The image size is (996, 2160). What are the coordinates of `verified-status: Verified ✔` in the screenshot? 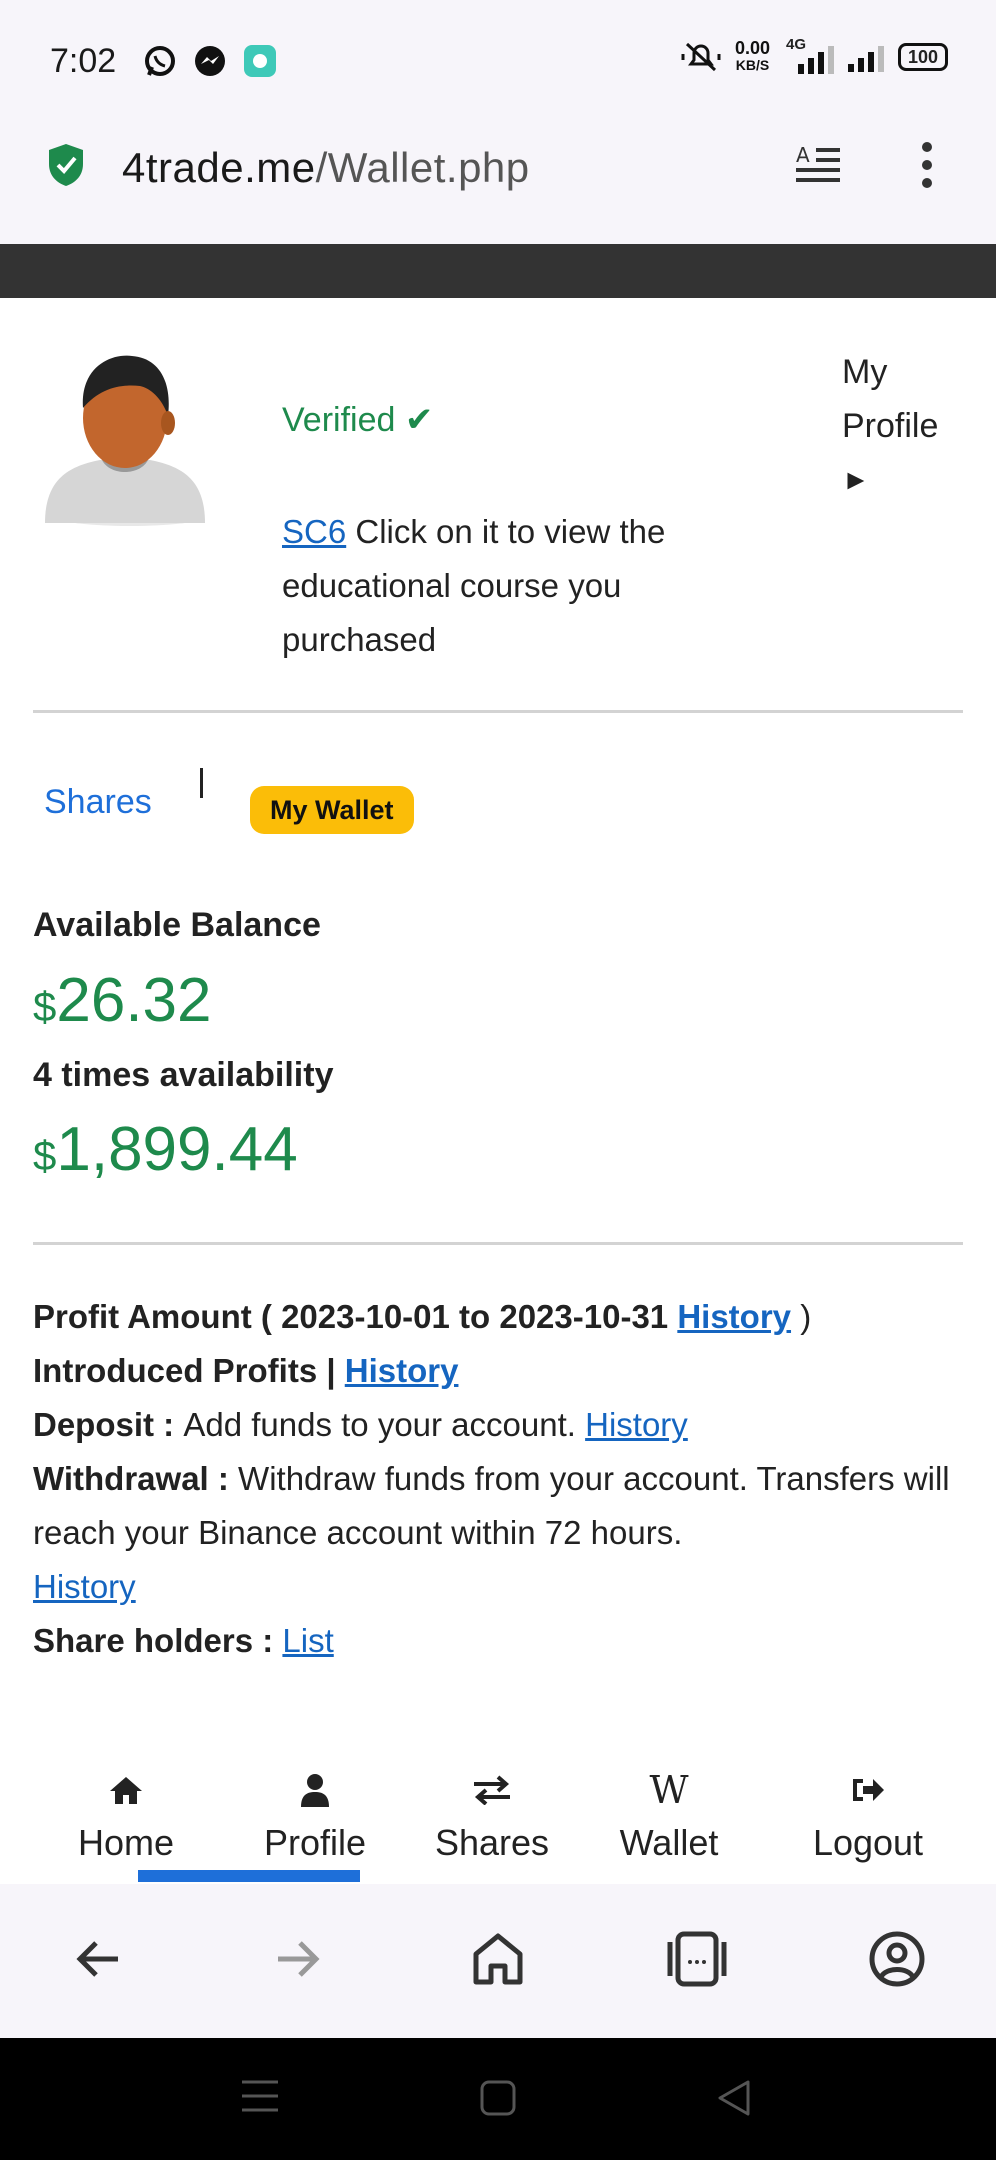 It's located at (358, 420).